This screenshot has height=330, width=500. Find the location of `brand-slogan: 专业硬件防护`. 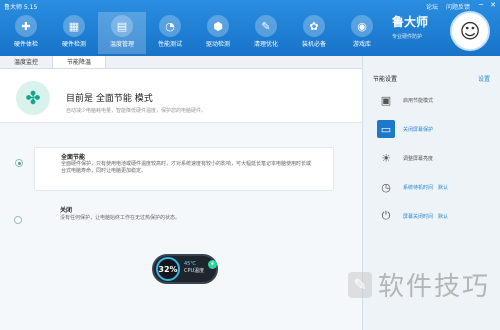

brand-slogan: 专业硬件防护 is located at coordinates (407, 37).